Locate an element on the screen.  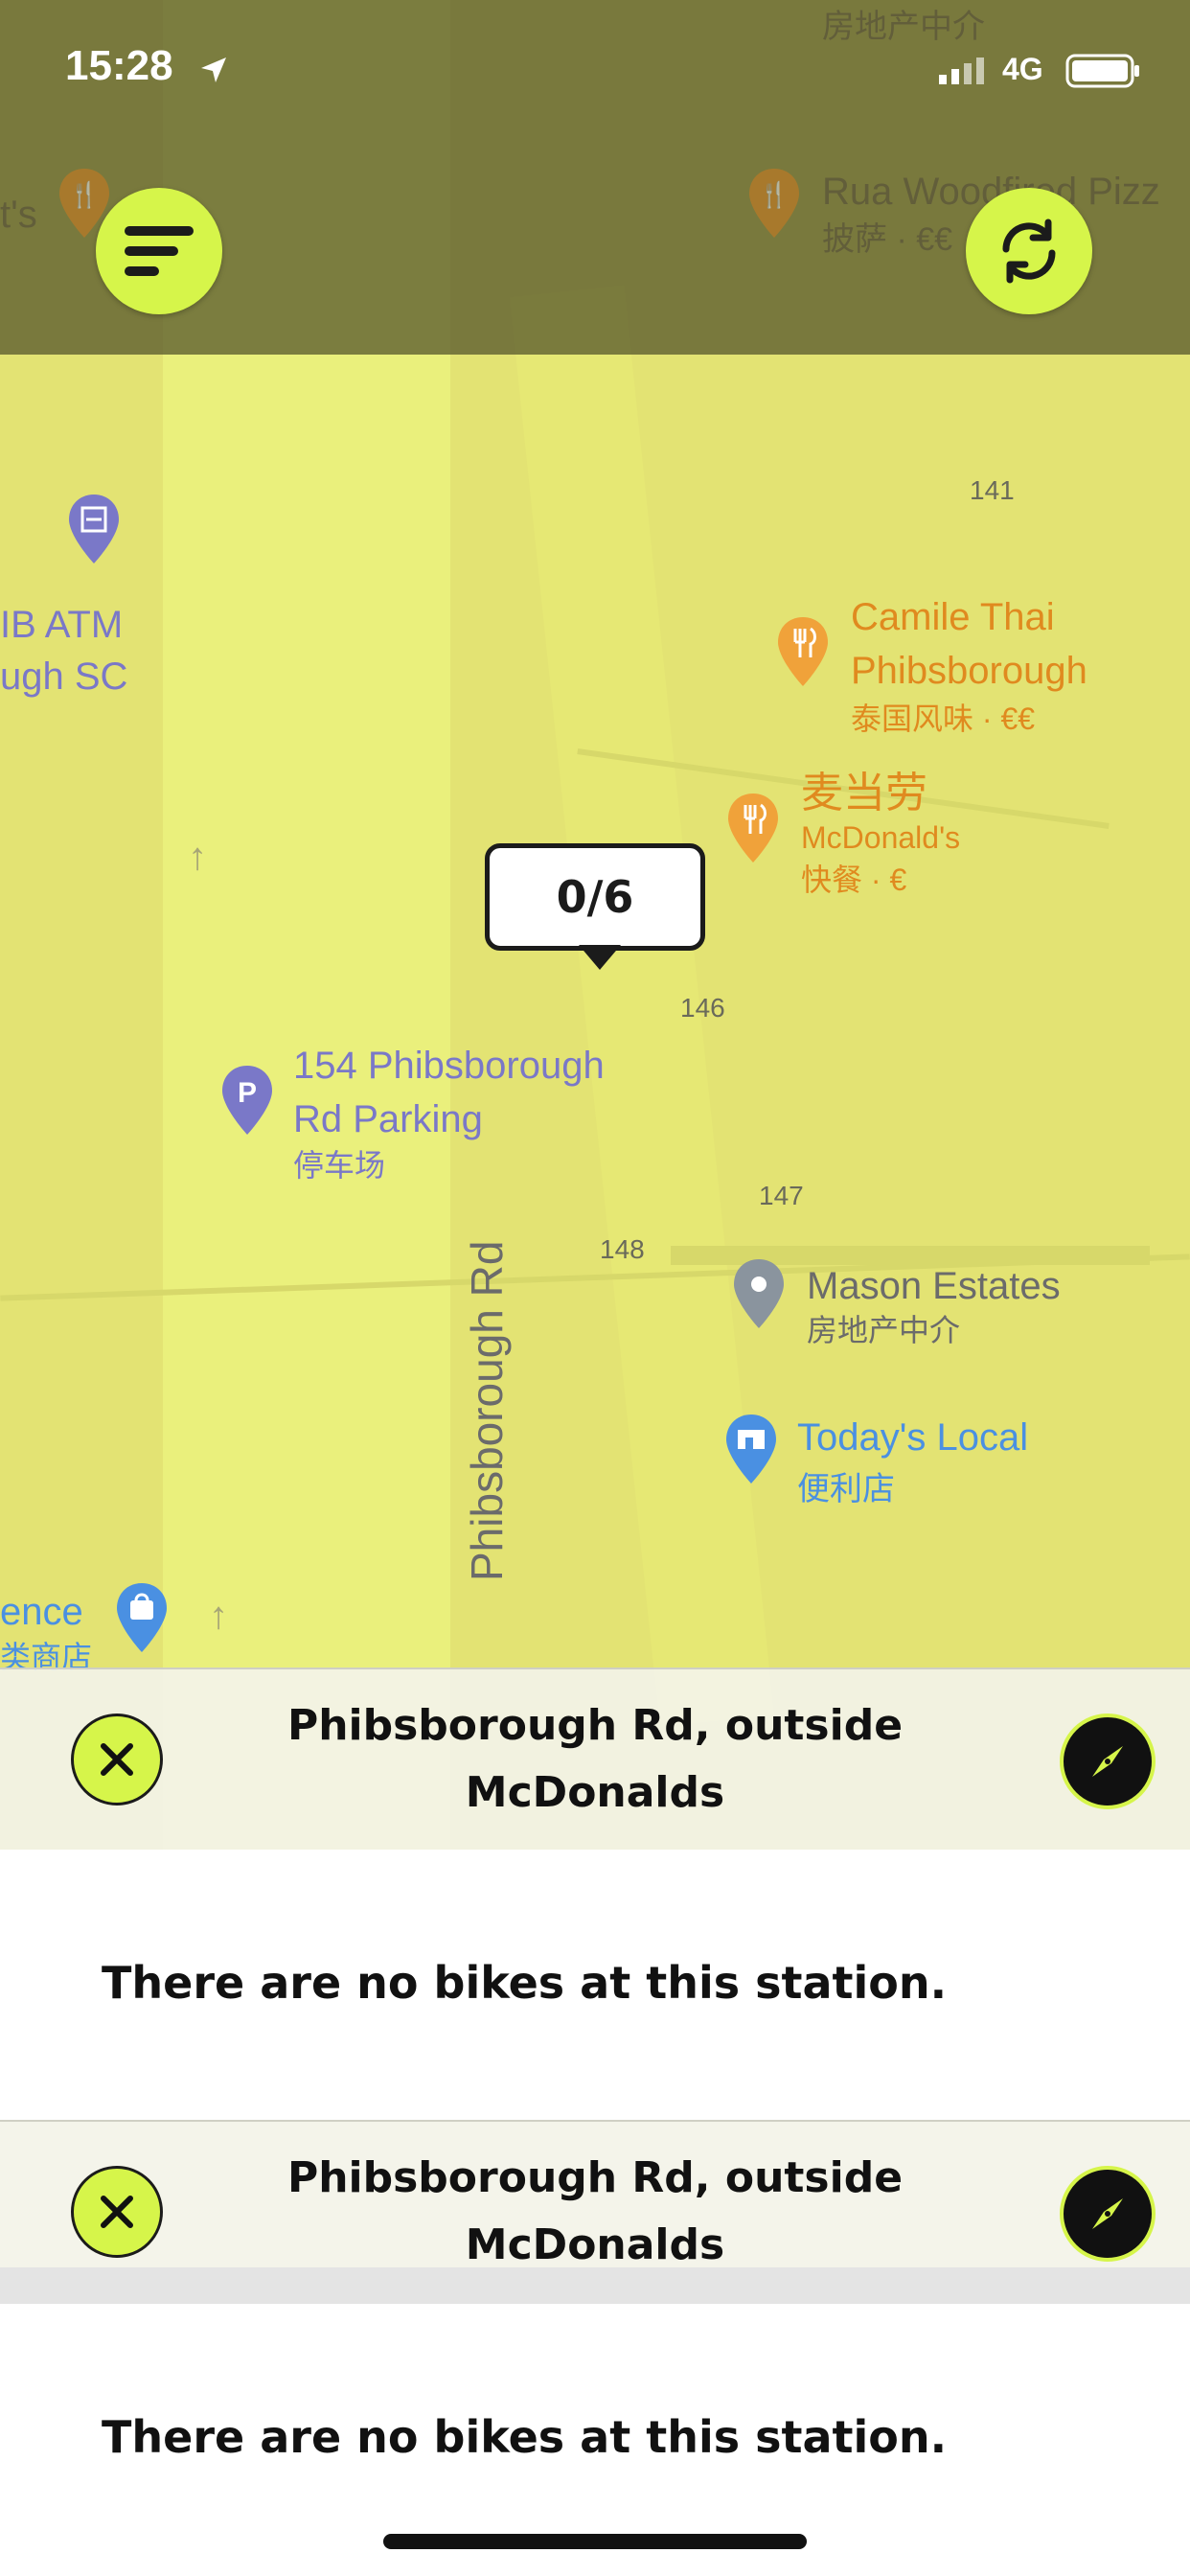
shopping-pin-icon is located at coordinates (141, 1617).